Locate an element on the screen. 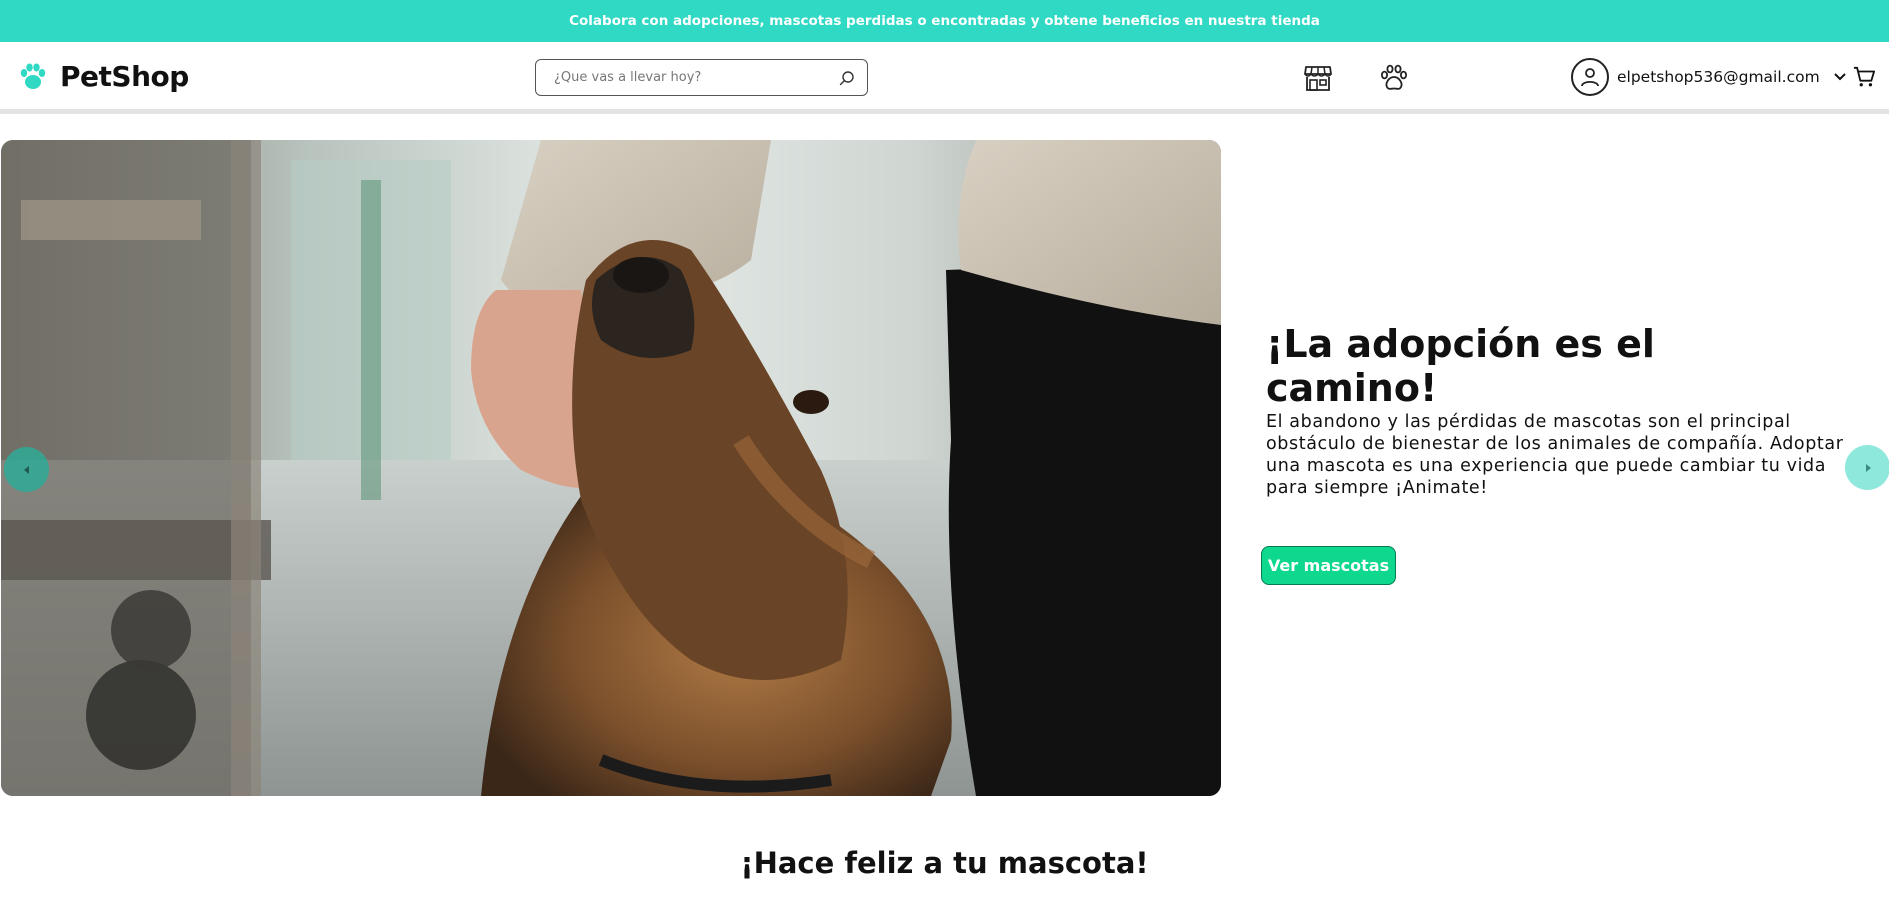  brand-name: PetShop is located at coordinates (124, 76).